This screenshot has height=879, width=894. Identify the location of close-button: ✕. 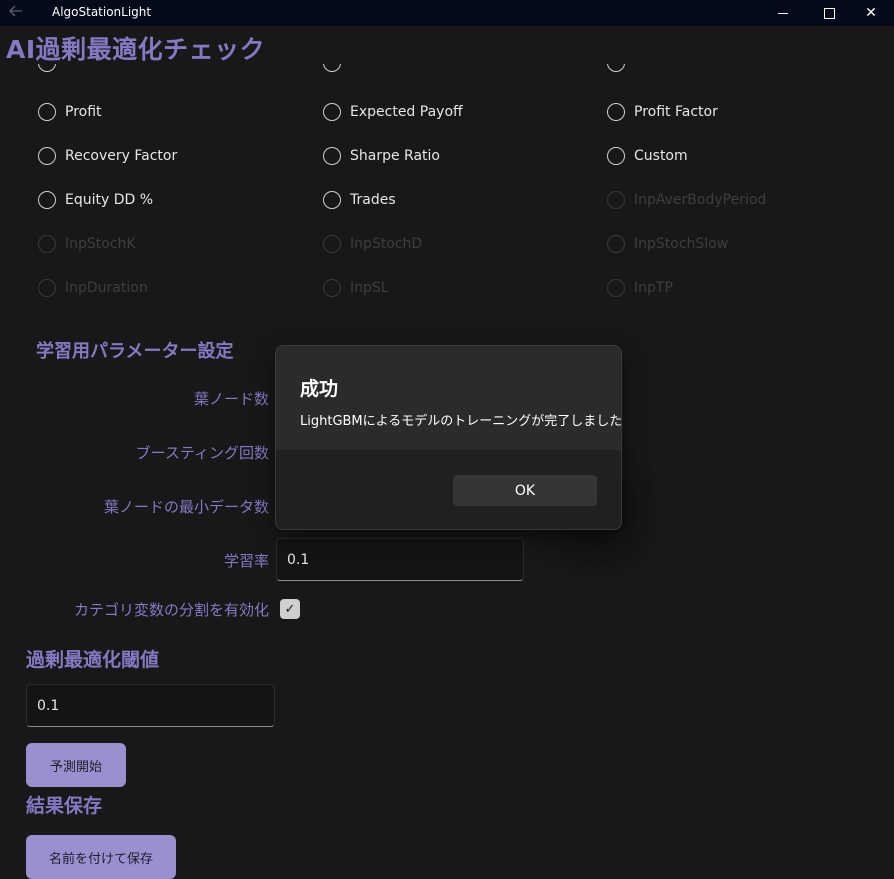
(871, 13).